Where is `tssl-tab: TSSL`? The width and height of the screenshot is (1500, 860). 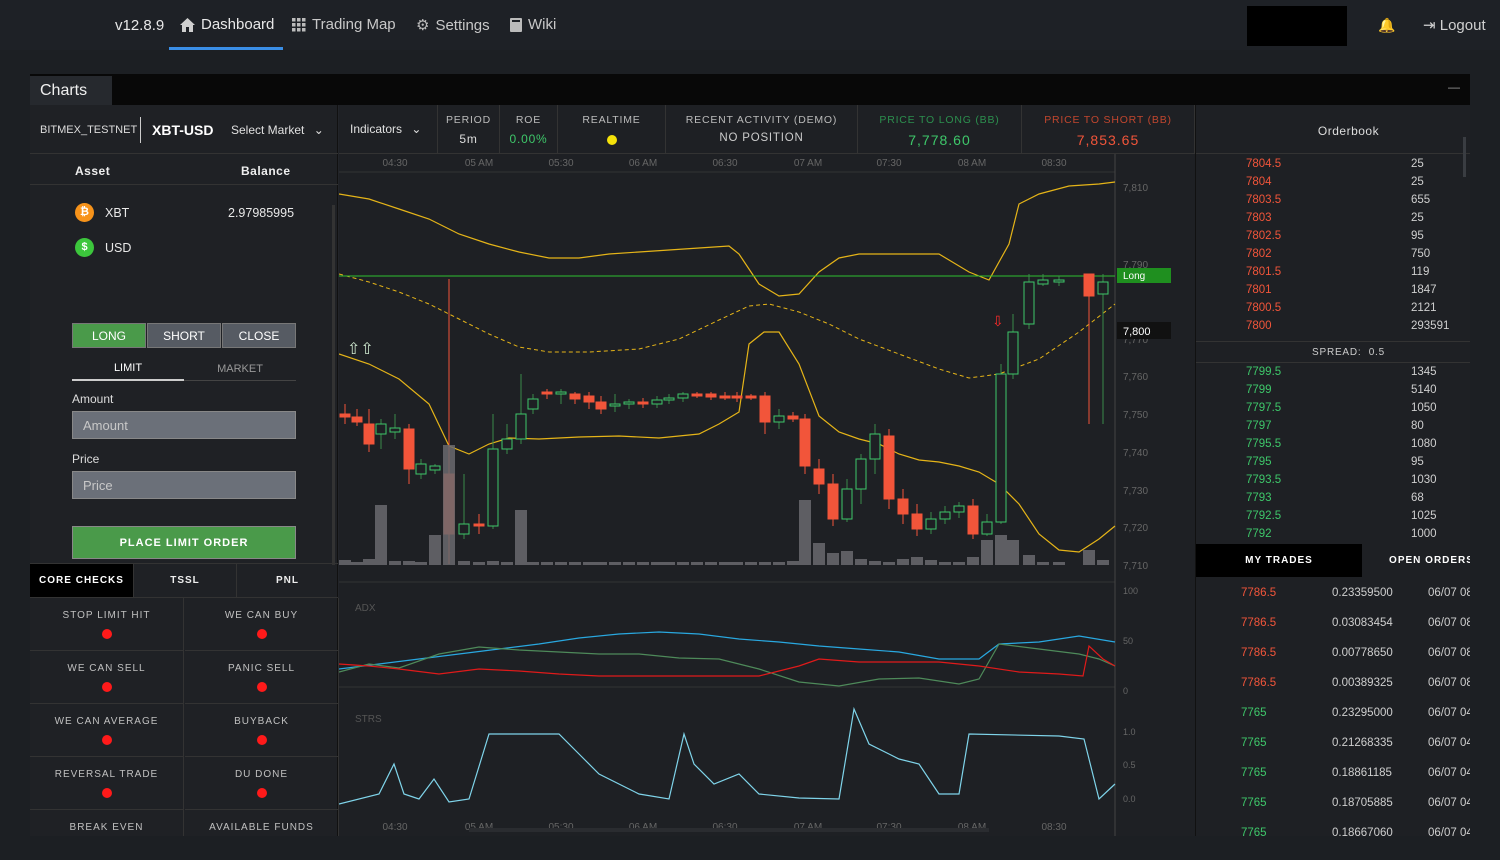 tssl-tab: TSSL is located at coordinates (184, 580).